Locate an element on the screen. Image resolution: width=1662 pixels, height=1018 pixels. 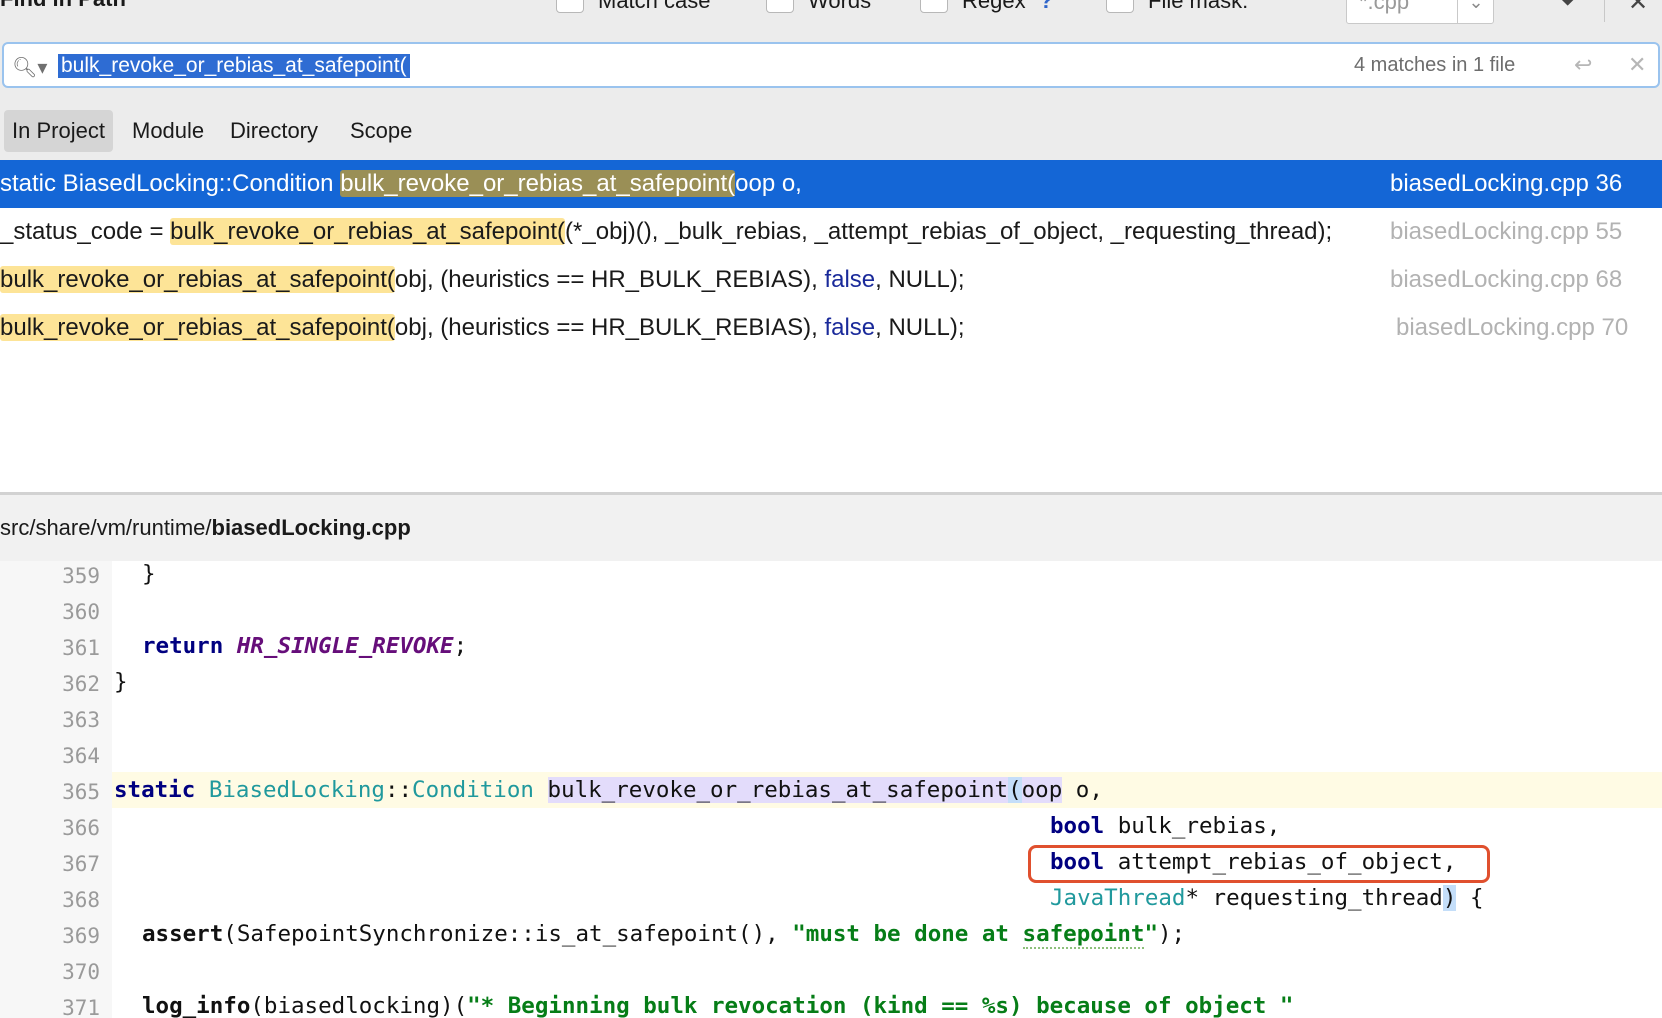
code-token: ); is located at coordinates (1172, 934).